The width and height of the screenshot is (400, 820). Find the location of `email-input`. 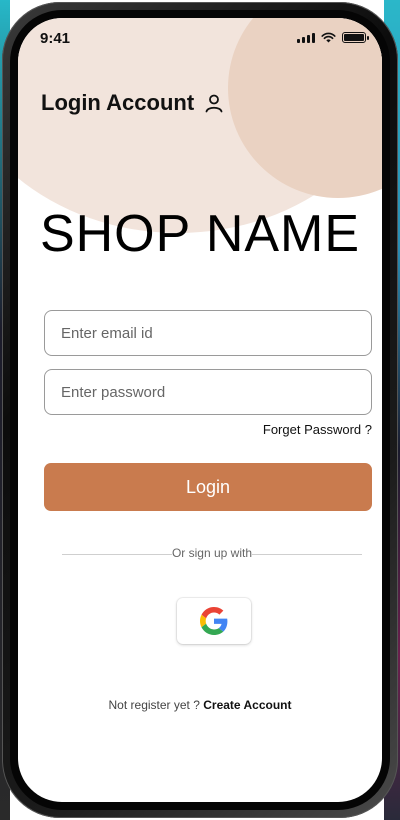

email-input is located at coordinates (208, 333).